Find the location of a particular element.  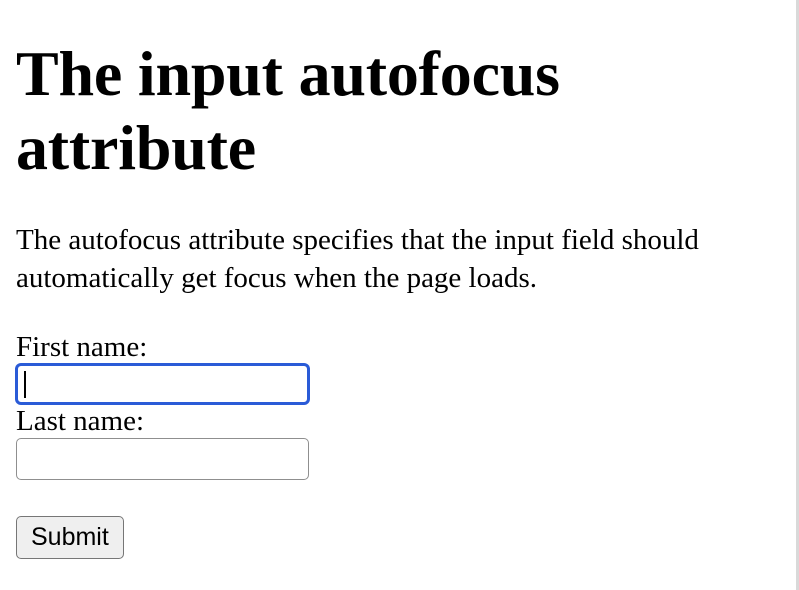

first-name-input is located at coordinates (162, 384).